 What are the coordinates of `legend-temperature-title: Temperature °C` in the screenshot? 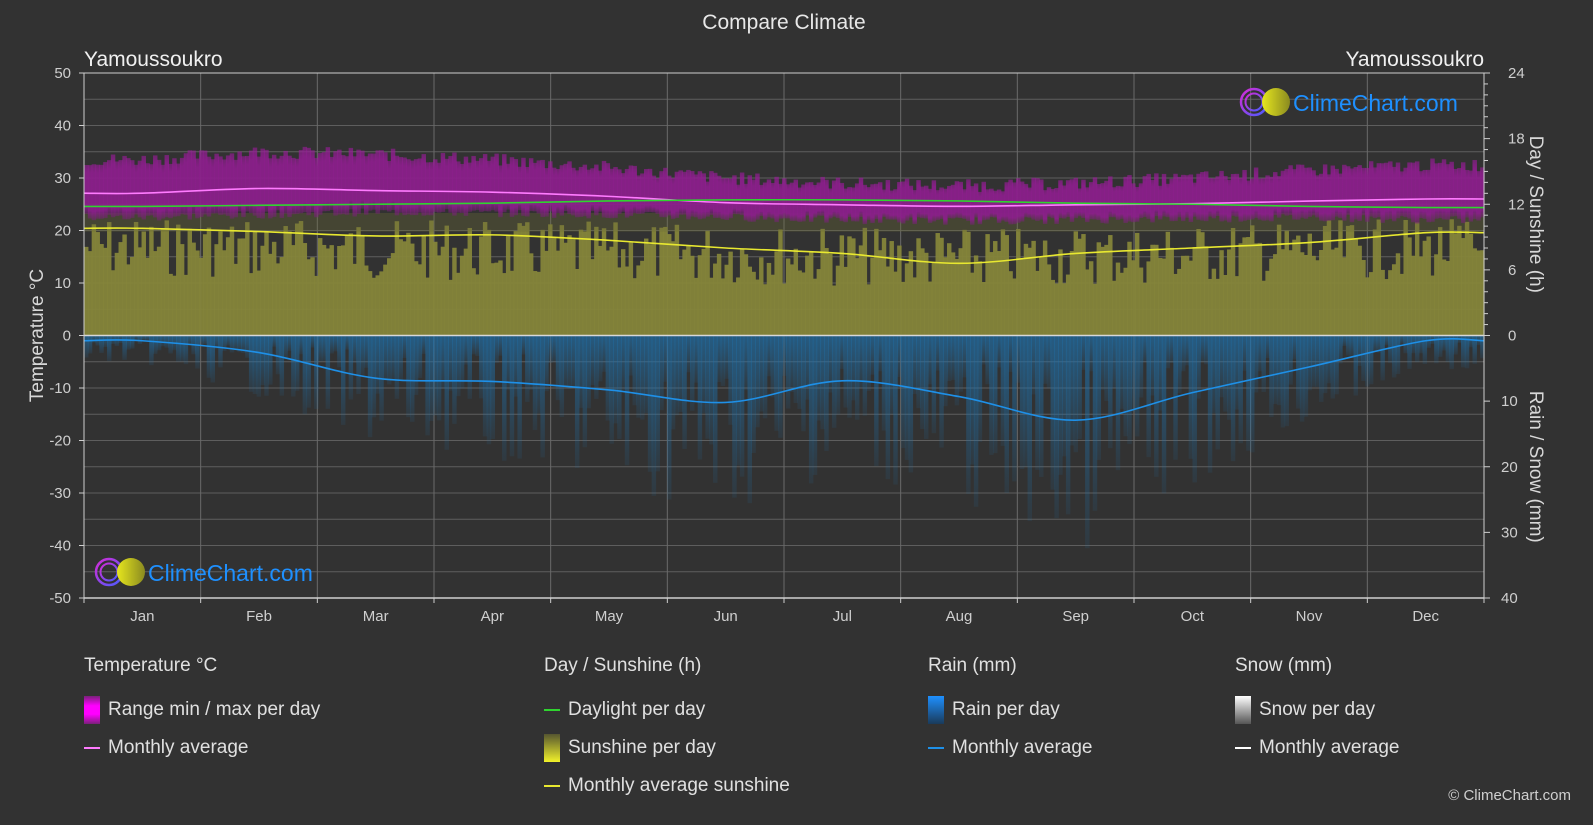 It's located at (151, 665).